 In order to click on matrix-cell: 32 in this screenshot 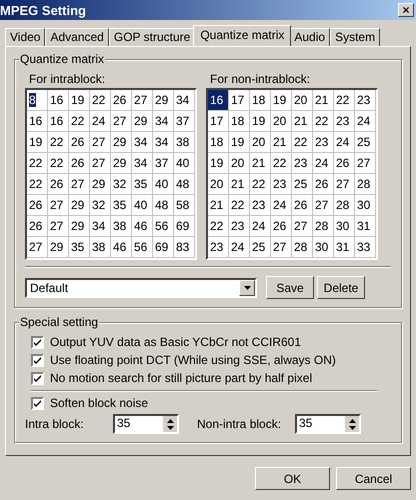, I will do `click(121, 184)`.